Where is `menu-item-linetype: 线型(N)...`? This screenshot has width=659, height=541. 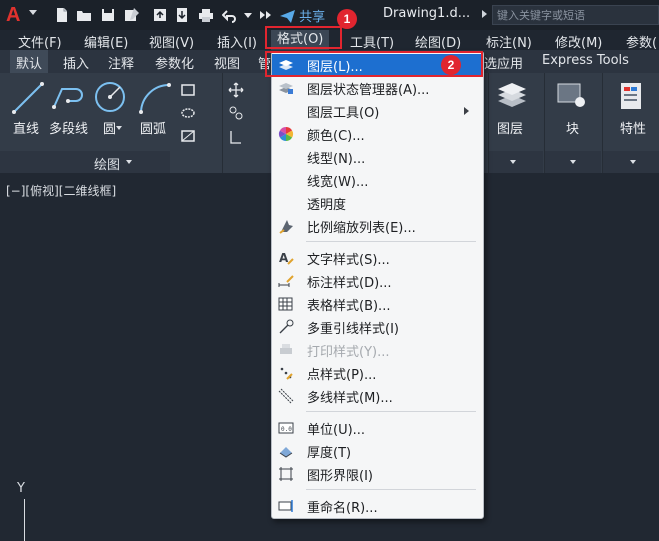
menu-item-linetype: 线型(N)... is located at coordinates (377, 157).